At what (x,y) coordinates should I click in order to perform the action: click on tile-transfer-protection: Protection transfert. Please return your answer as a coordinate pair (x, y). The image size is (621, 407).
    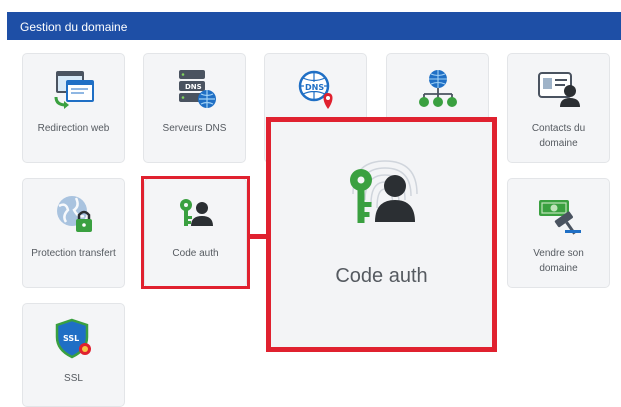
    Looking at the image, I should click on (73, 233).